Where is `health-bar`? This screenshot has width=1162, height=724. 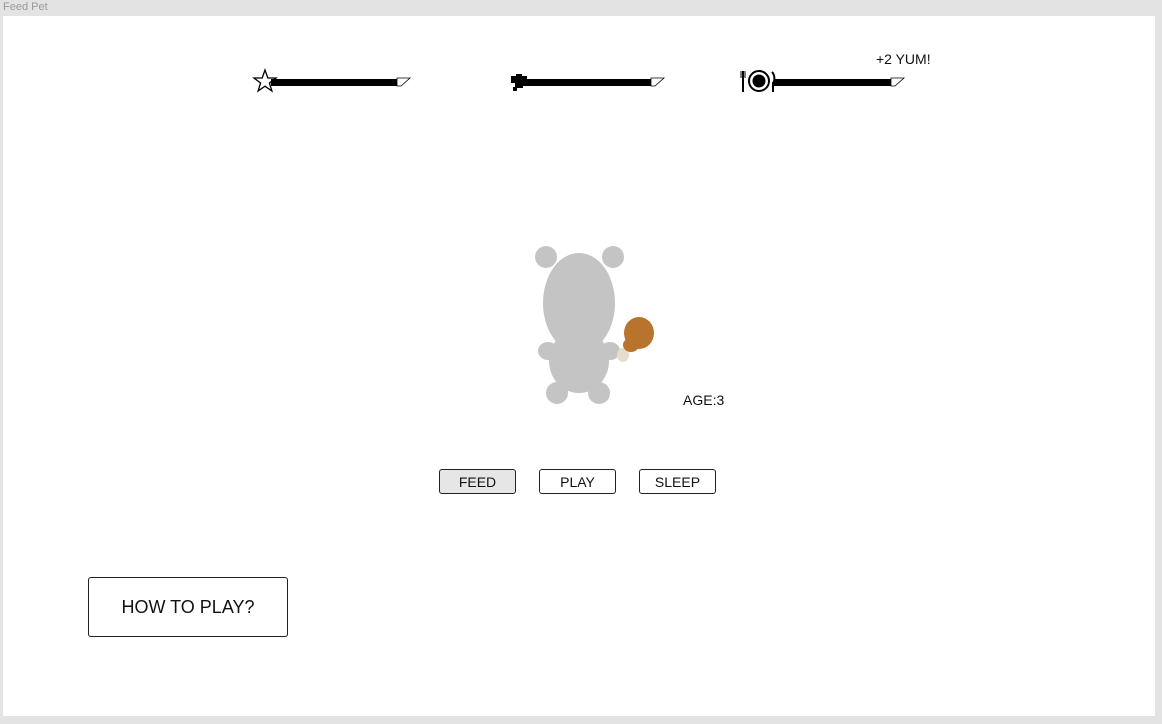
health-bar is located at coordinates (587, 82).